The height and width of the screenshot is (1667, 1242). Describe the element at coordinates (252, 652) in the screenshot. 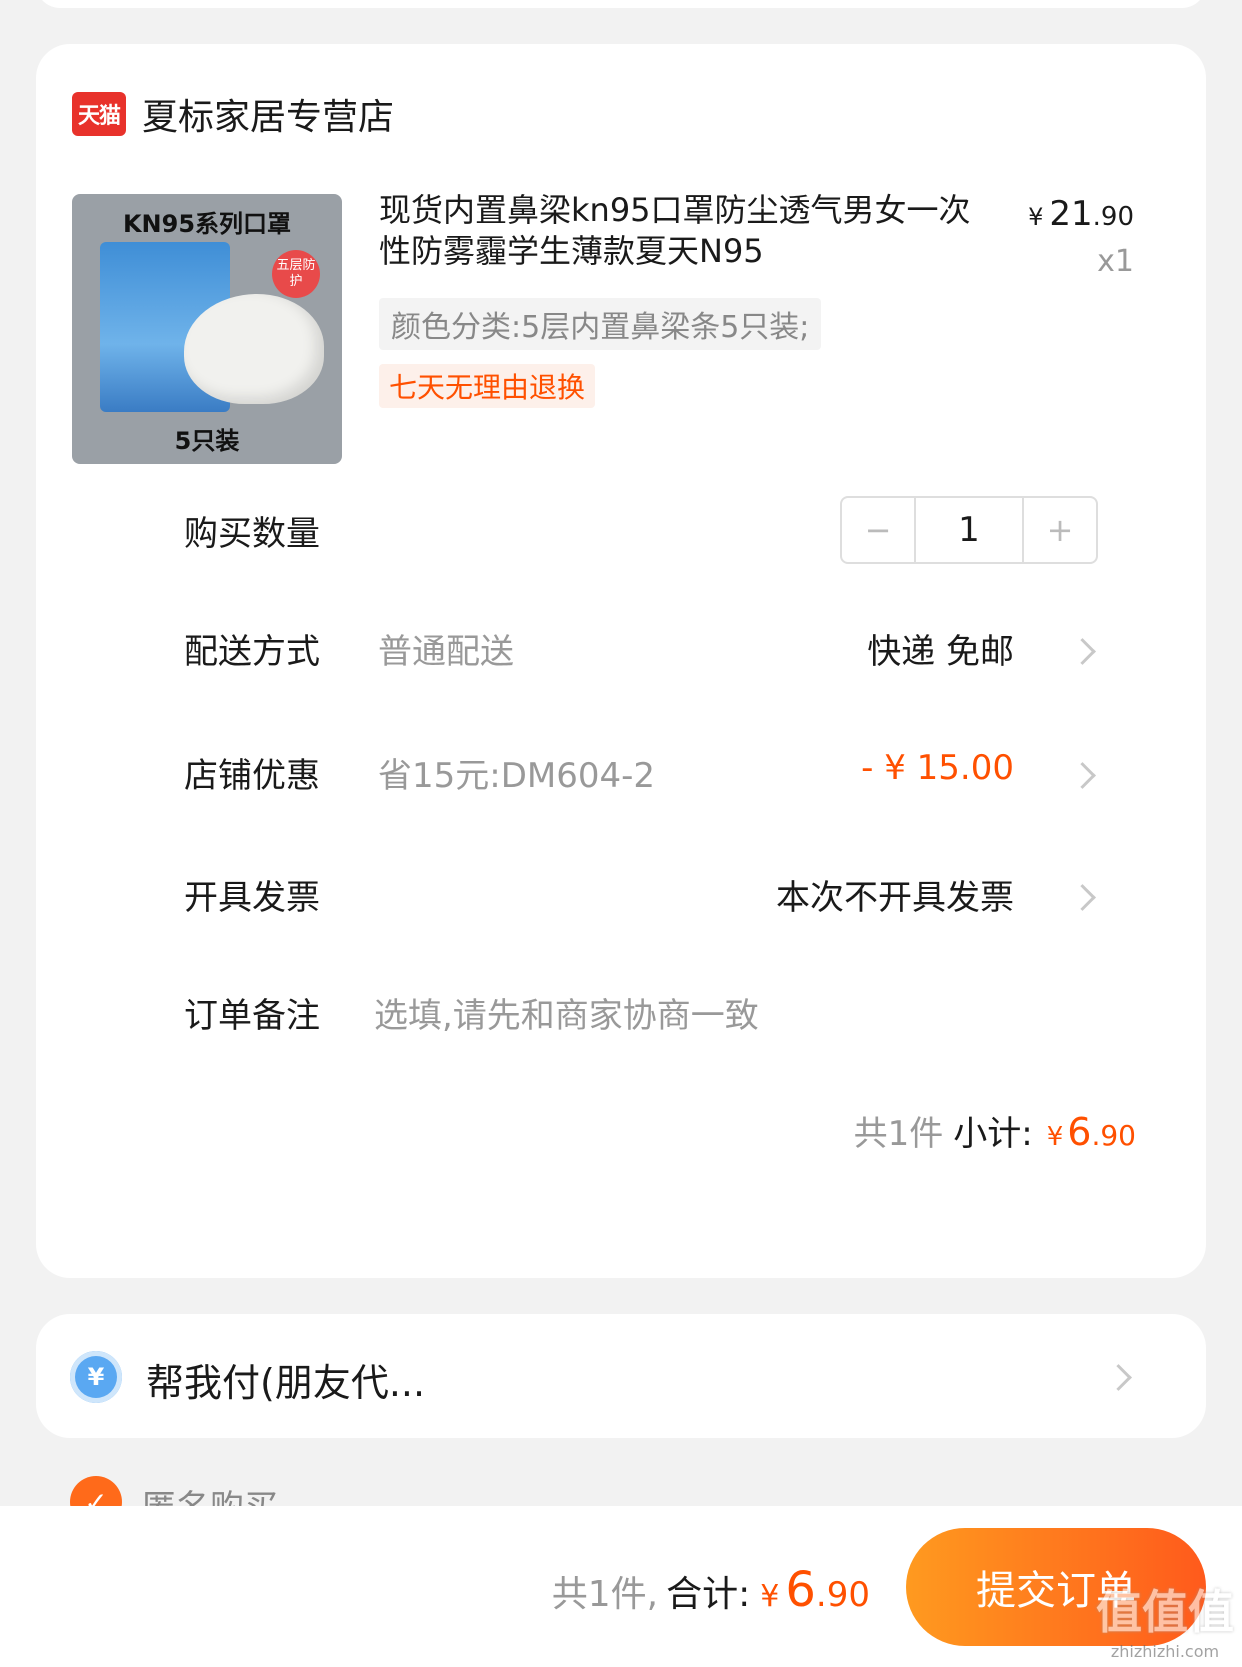

I see `delivery-label: 配送方式` at that location.